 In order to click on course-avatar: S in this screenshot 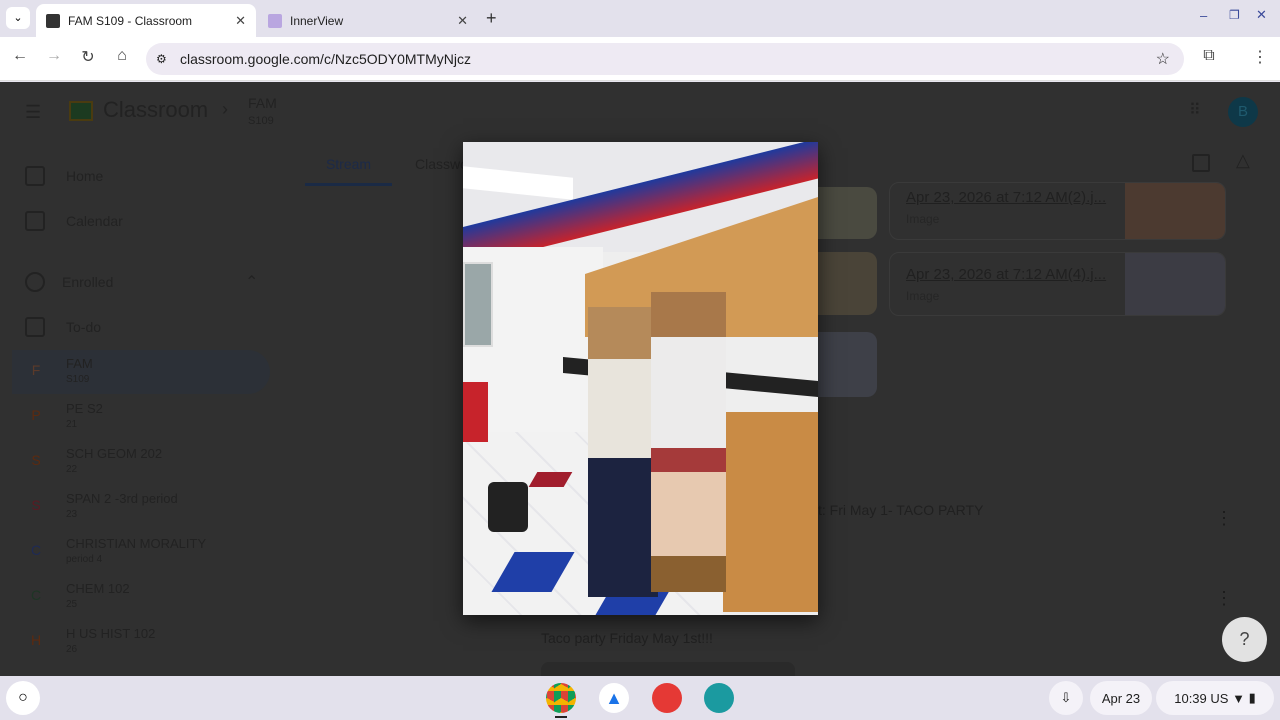, I will do `click(36, 505)`.